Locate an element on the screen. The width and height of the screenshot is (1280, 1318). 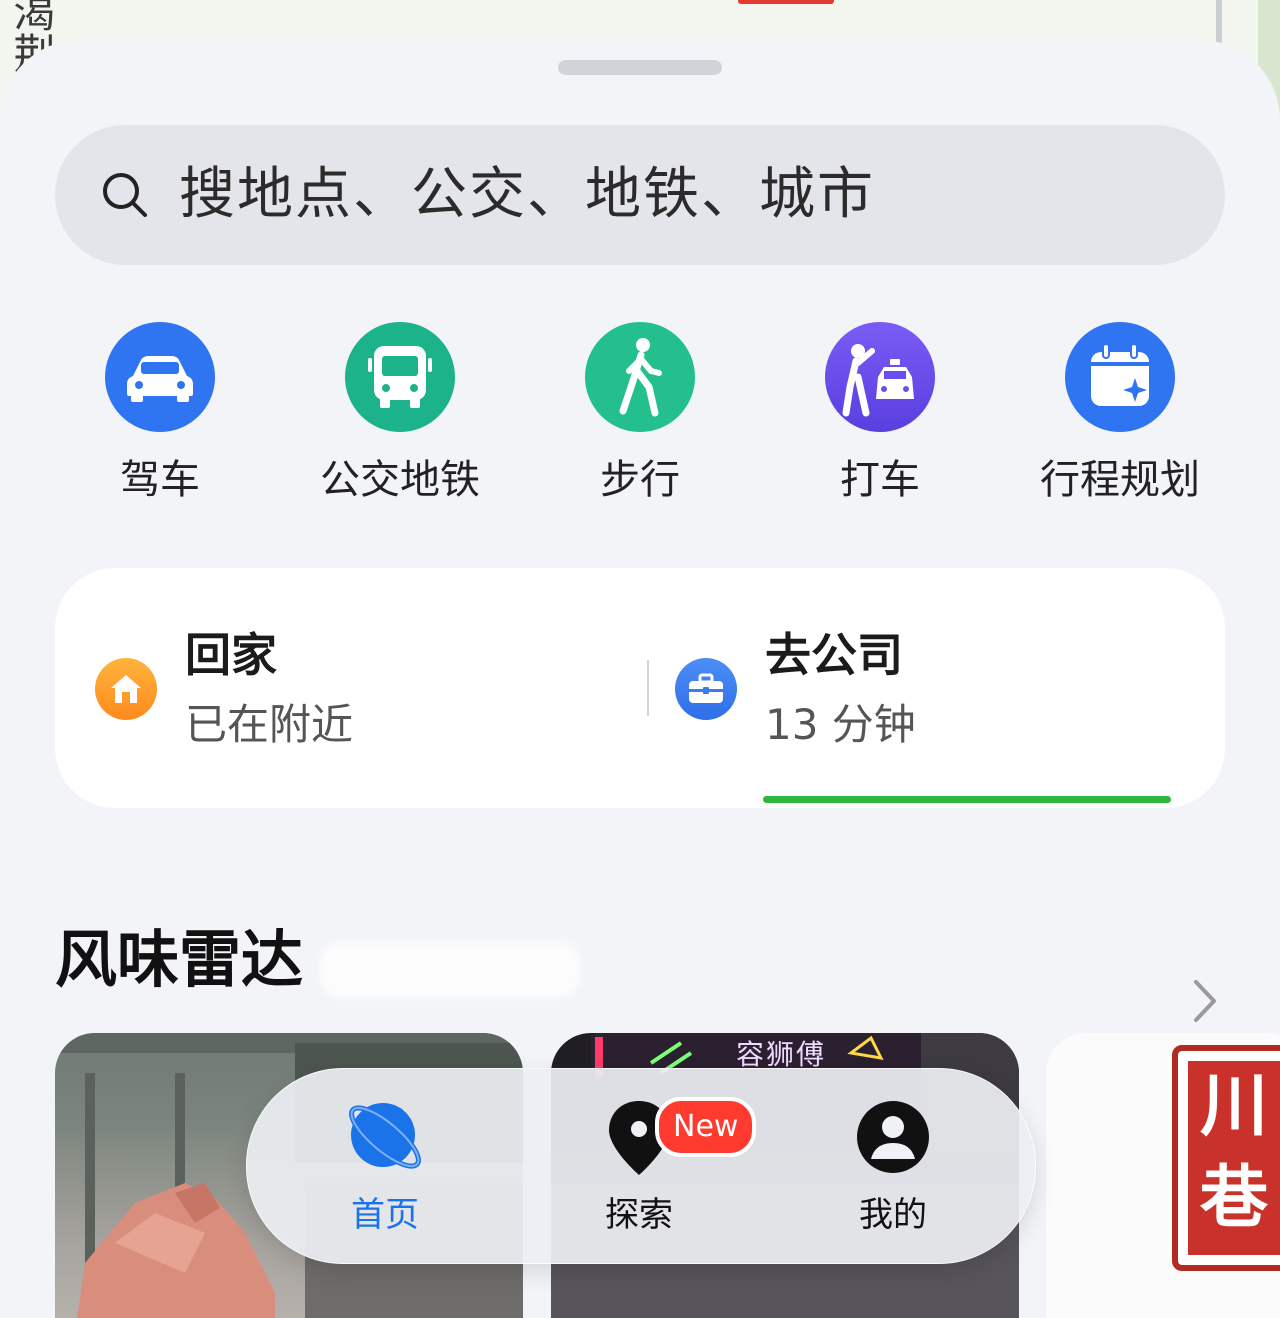
bus-icon is located at coordinates (400, 377).